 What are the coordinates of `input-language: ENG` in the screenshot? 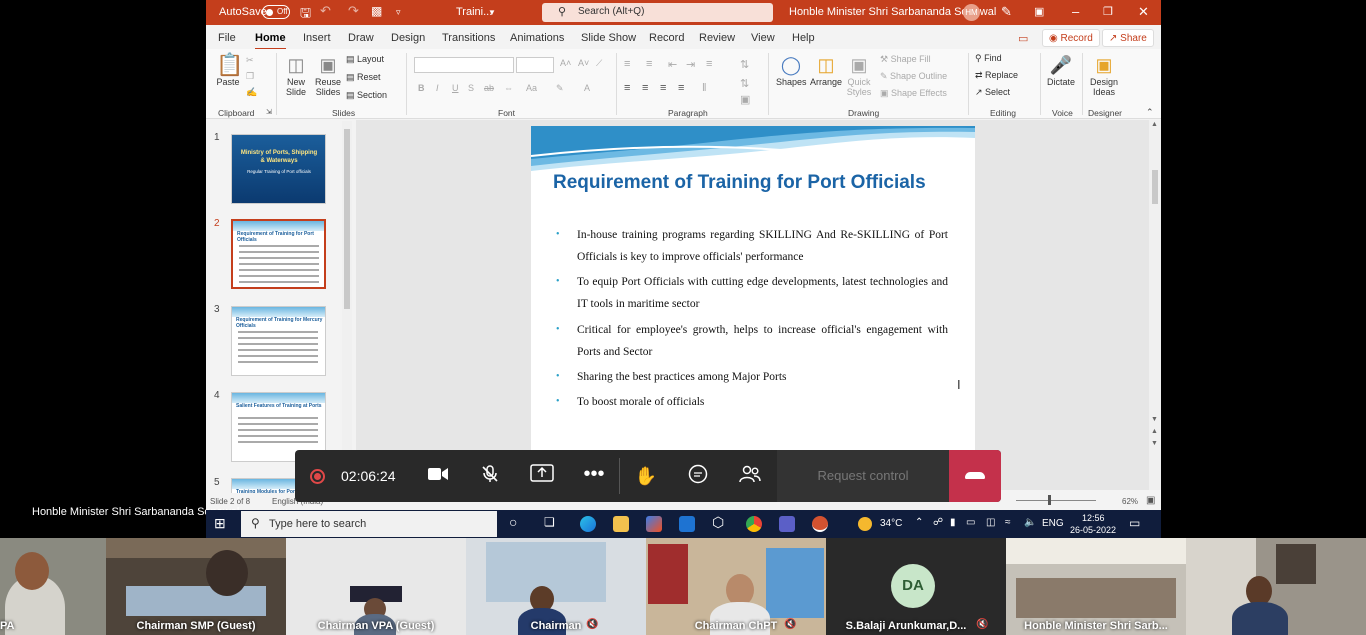 It's located at (1053, 523).